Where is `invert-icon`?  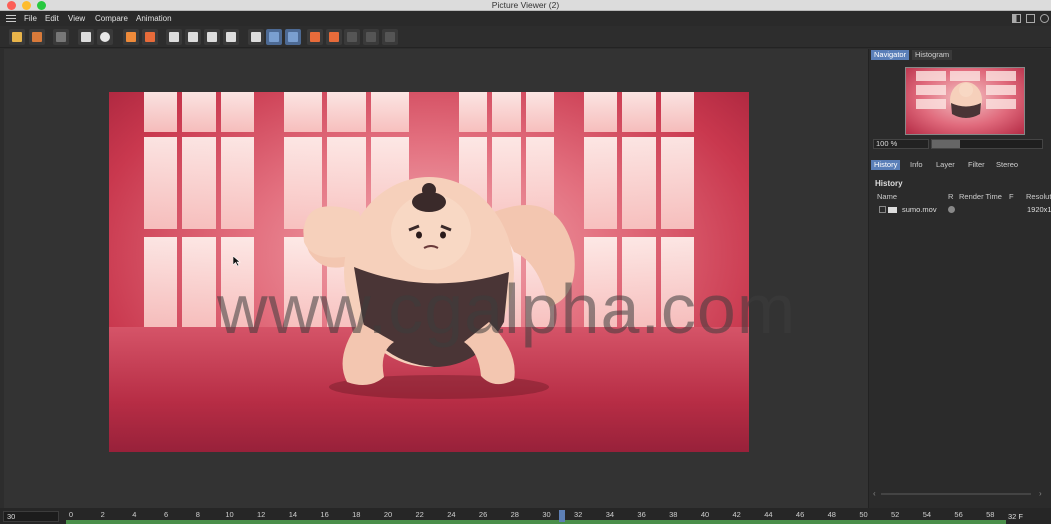
invert-icon is located at coordinates (231, 37).